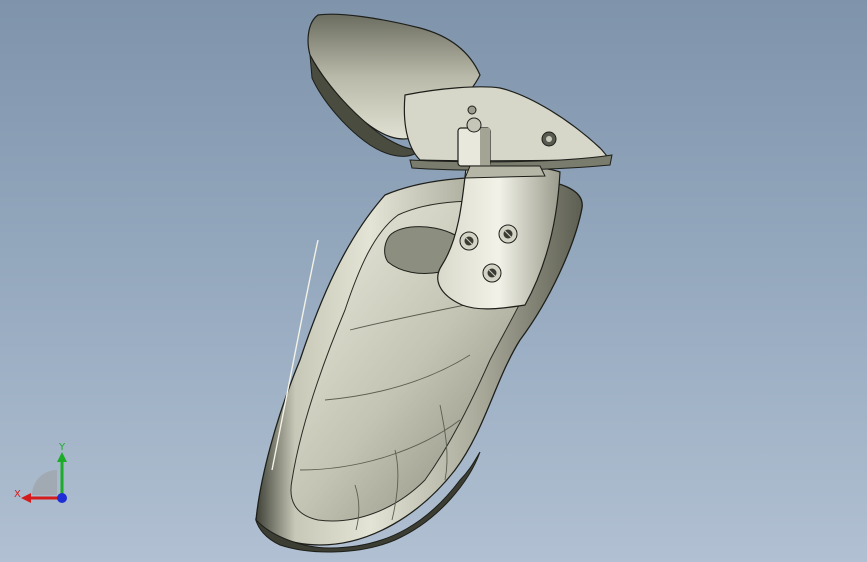 Image resolution: width=867 pixels, height=562 pixels. What do you see at coordinates (17, 494) in the screenshot?
I see `x-axis-label: X` at bounding box center [17, 494].